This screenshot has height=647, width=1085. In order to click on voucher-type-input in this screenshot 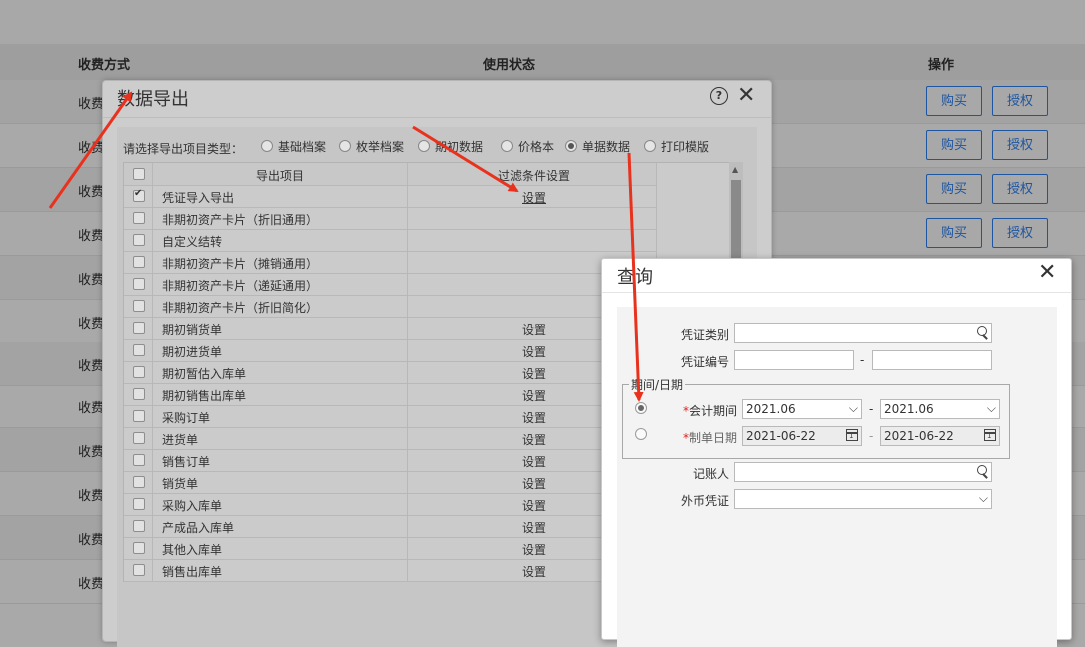, I will do `click(863, 333)`.